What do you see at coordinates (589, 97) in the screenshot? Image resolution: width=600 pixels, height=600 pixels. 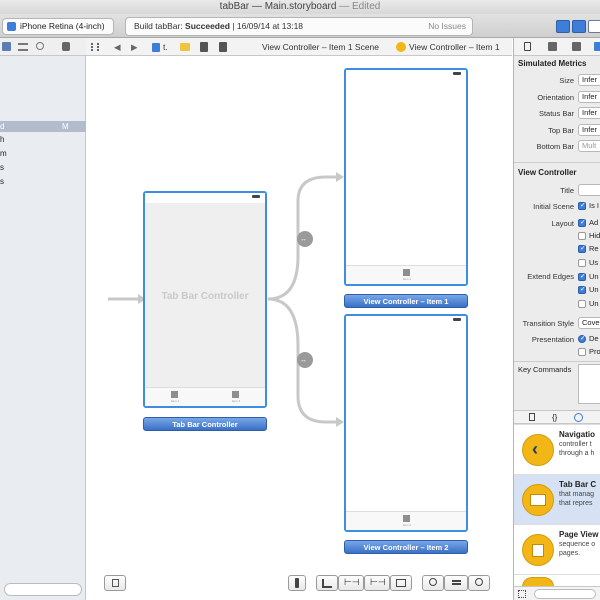 I see `orientation-popup: Infer` at bounding box center [589, 97].